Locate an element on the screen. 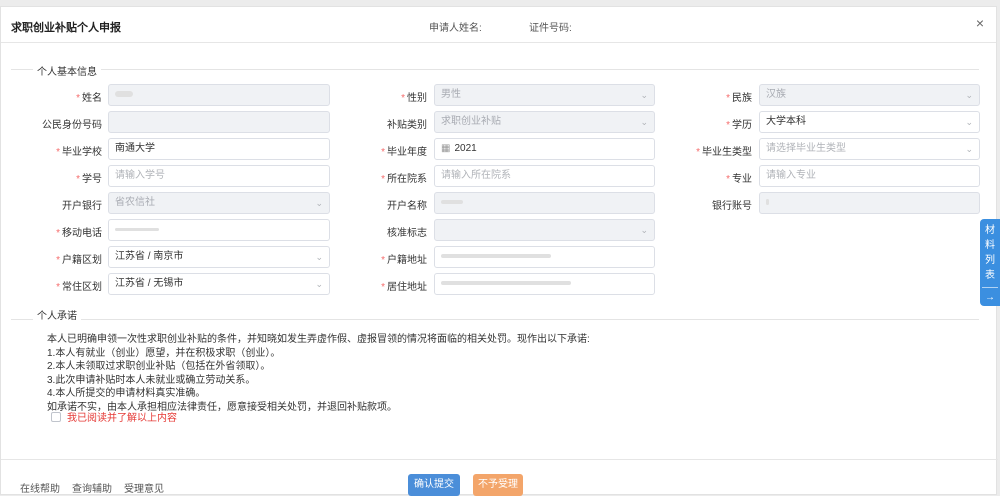 The width and height of the screenshot is (1000, 496). side-tab-char: 表 is located at coordinates (990, 275).